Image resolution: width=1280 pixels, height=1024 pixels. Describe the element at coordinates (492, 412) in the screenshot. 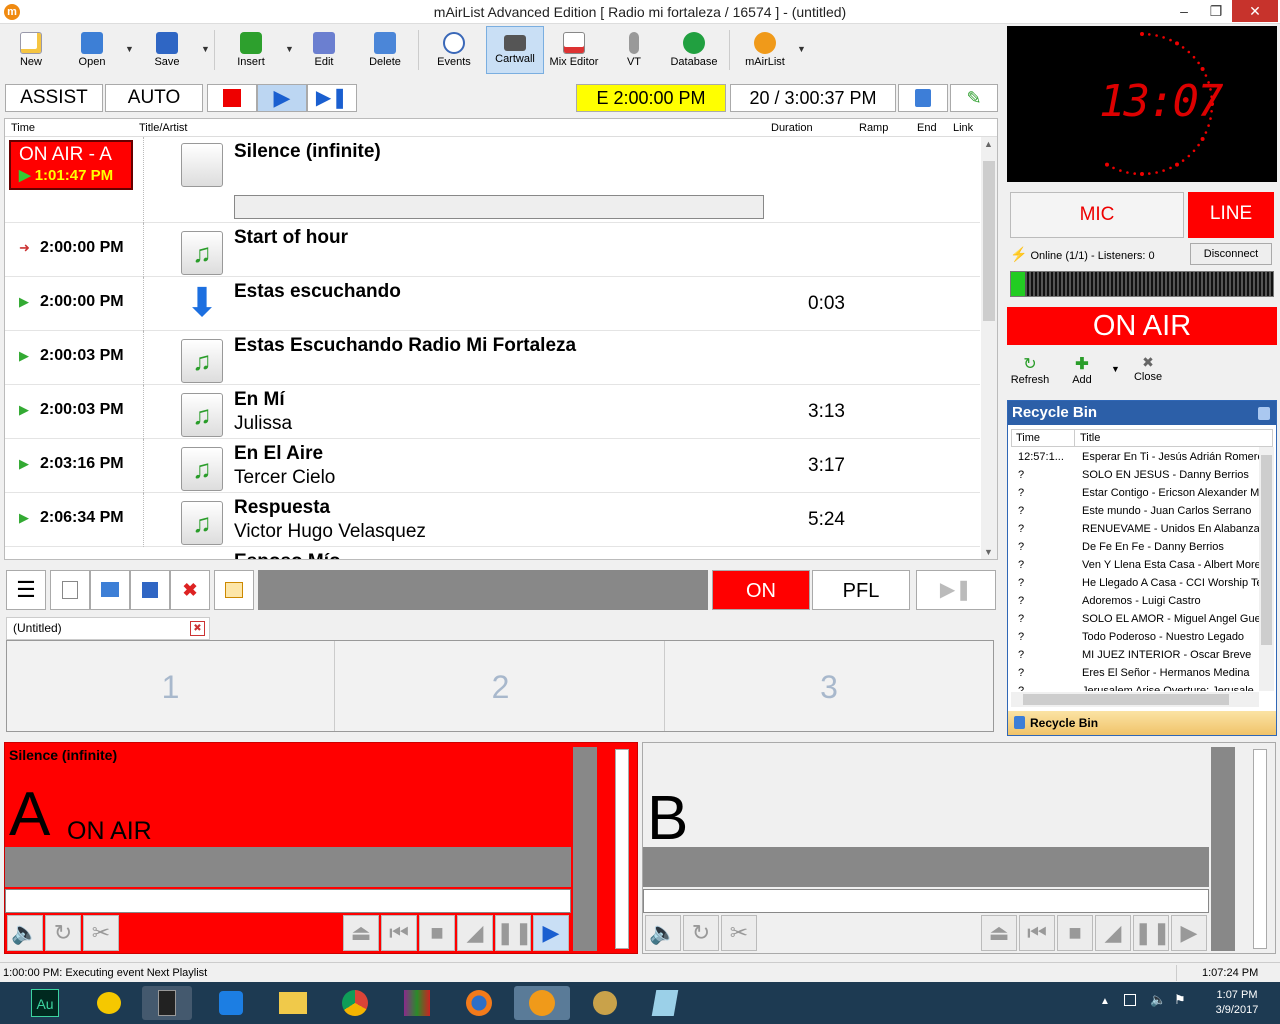

I see `playlist-row: ▶ 2:00:03 PM ♫ En Mí Julissa 3:13` at that location.